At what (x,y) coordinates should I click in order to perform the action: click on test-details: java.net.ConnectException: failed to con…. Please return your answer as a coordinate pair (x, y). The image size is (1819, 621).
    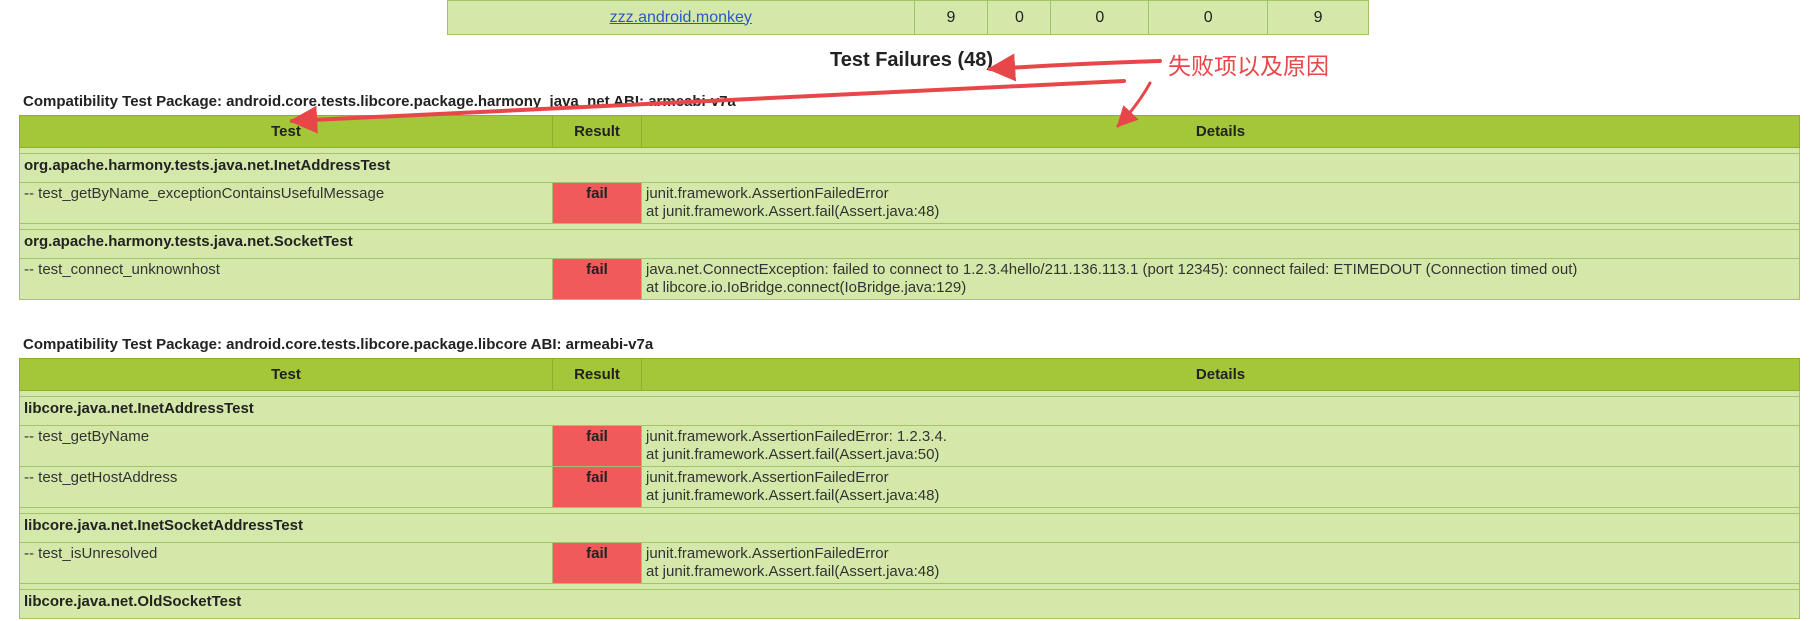
    Looking at the image, I should click on (1220, 279).